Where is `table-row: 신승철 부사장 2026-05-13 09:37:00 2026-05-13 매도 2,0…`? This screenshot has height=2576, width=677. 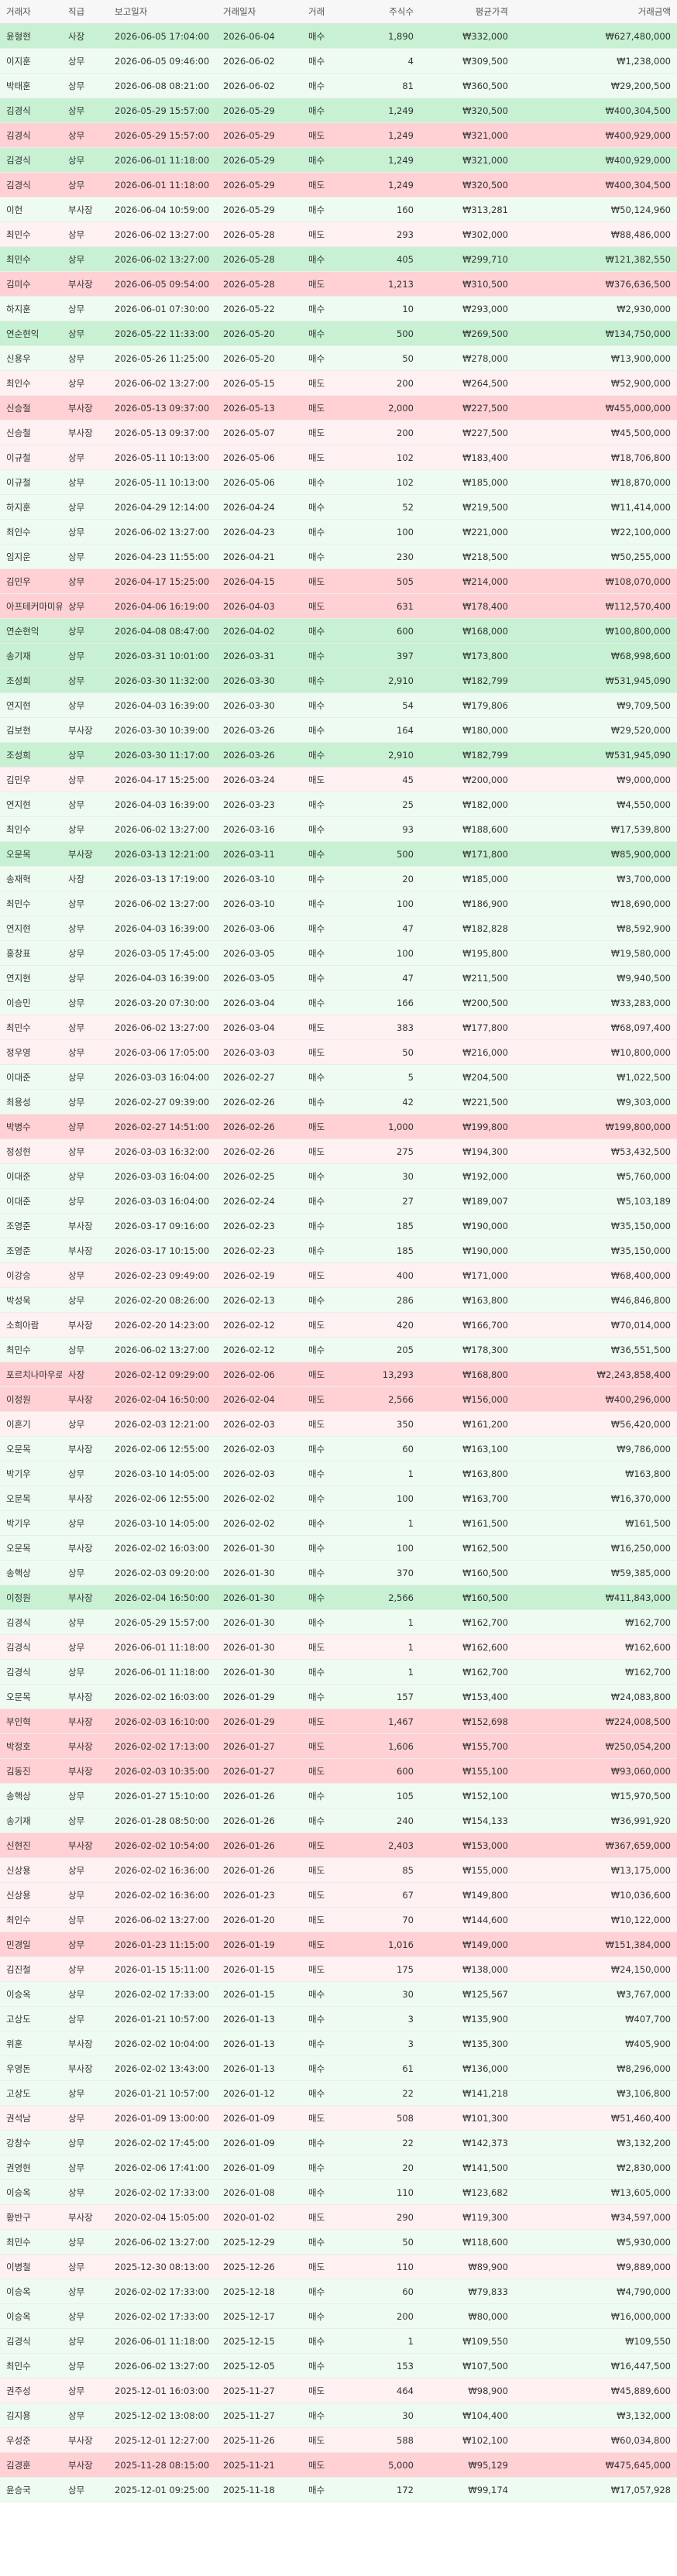
table-row: 신승철 부사장 2026-05-13 09:37:00 2026-05-13 매도 2,0… is located at coordinates (338, 408).